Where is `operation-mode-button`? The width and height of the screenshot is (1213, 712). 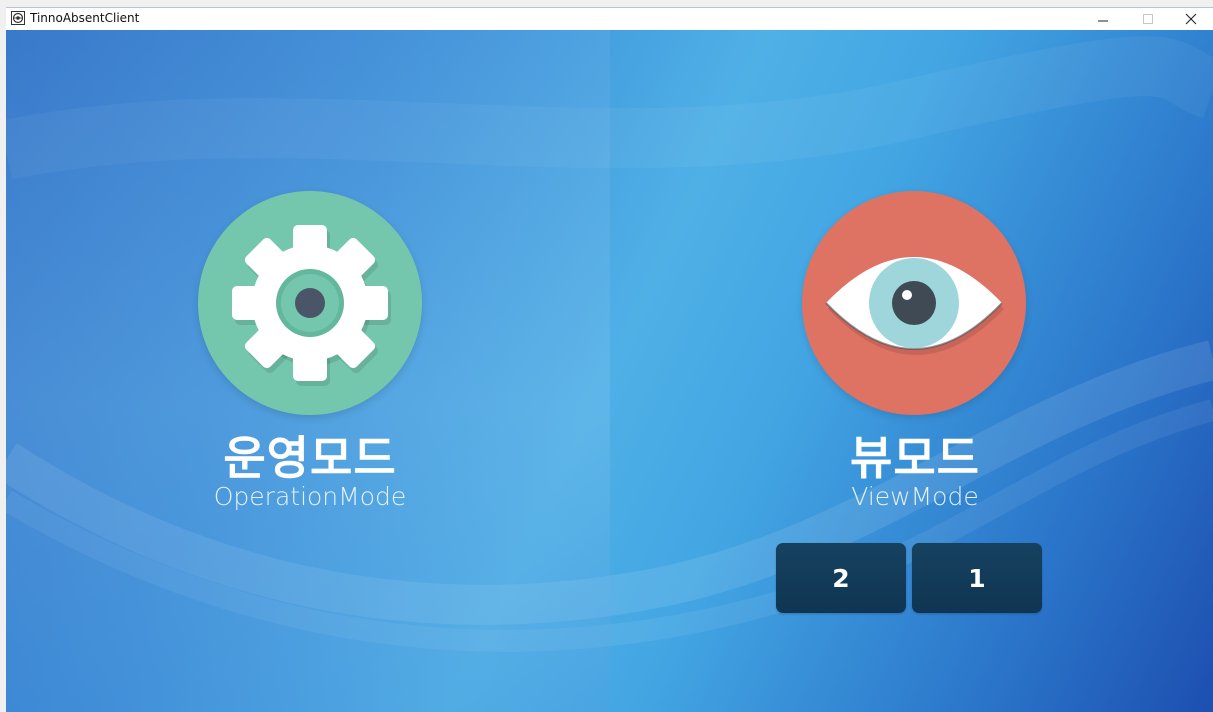 operation-mode-button is located at coordinates (310, 303).